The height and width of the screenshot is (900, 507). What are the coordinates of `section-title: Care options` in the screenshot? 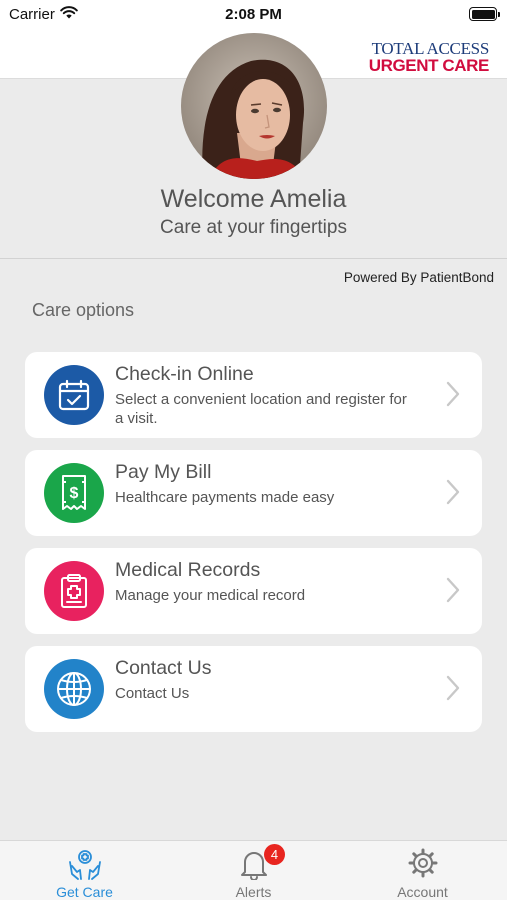 It's located at (83, 310).